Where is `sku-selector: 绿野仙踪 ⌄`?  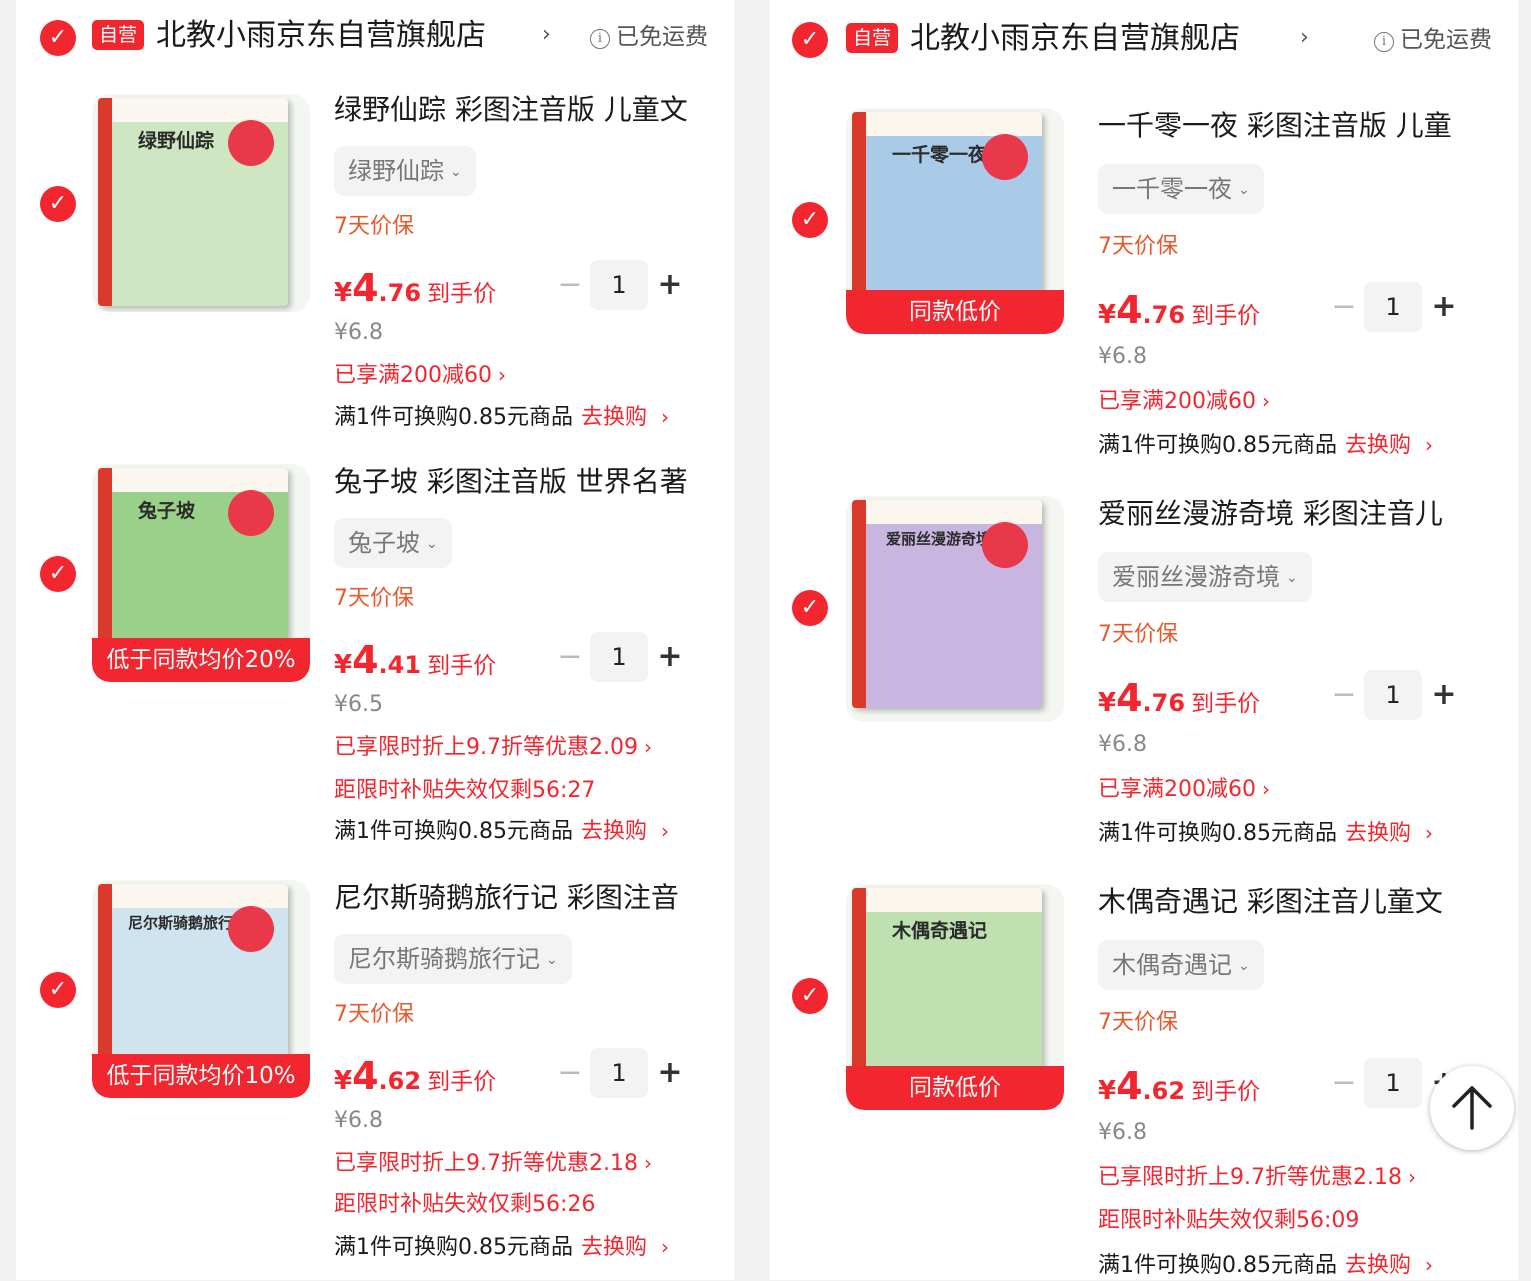 sku-selector: 绿野仙踪 ⌄ is located at coordinates (405, 171).